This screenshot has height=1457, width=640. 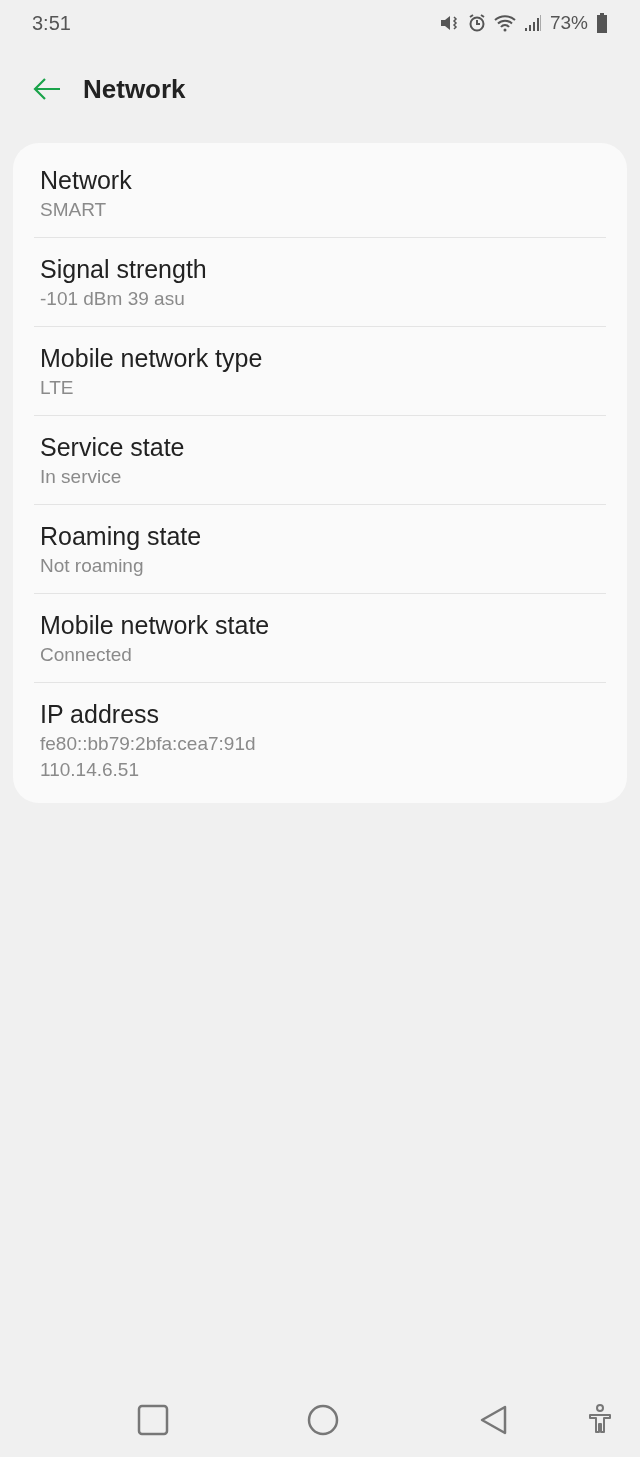 I want to click on item-title: IP address, so click(x=100, y=714).